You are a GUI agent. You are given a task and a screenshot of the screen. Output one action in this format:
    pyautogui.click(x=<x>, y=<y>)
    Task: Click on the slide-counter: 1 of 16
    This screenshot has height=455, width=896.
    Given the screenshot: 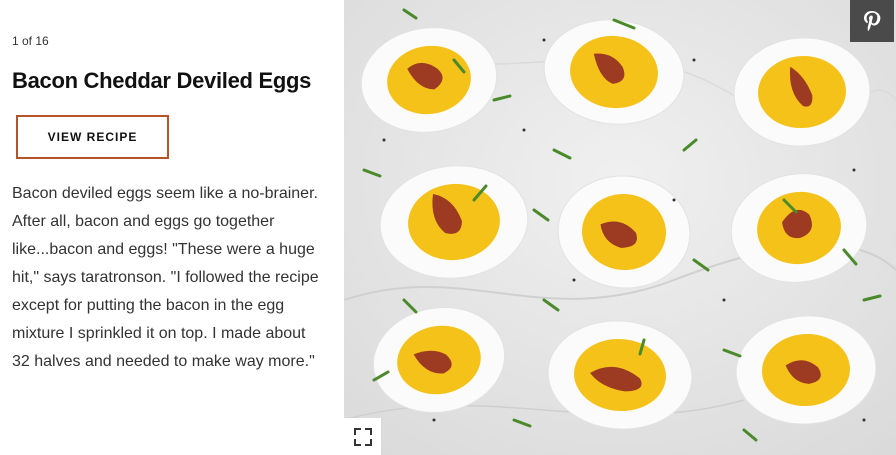 What is the action you would take?
    pyautogui.click(x=30, y=41)
    